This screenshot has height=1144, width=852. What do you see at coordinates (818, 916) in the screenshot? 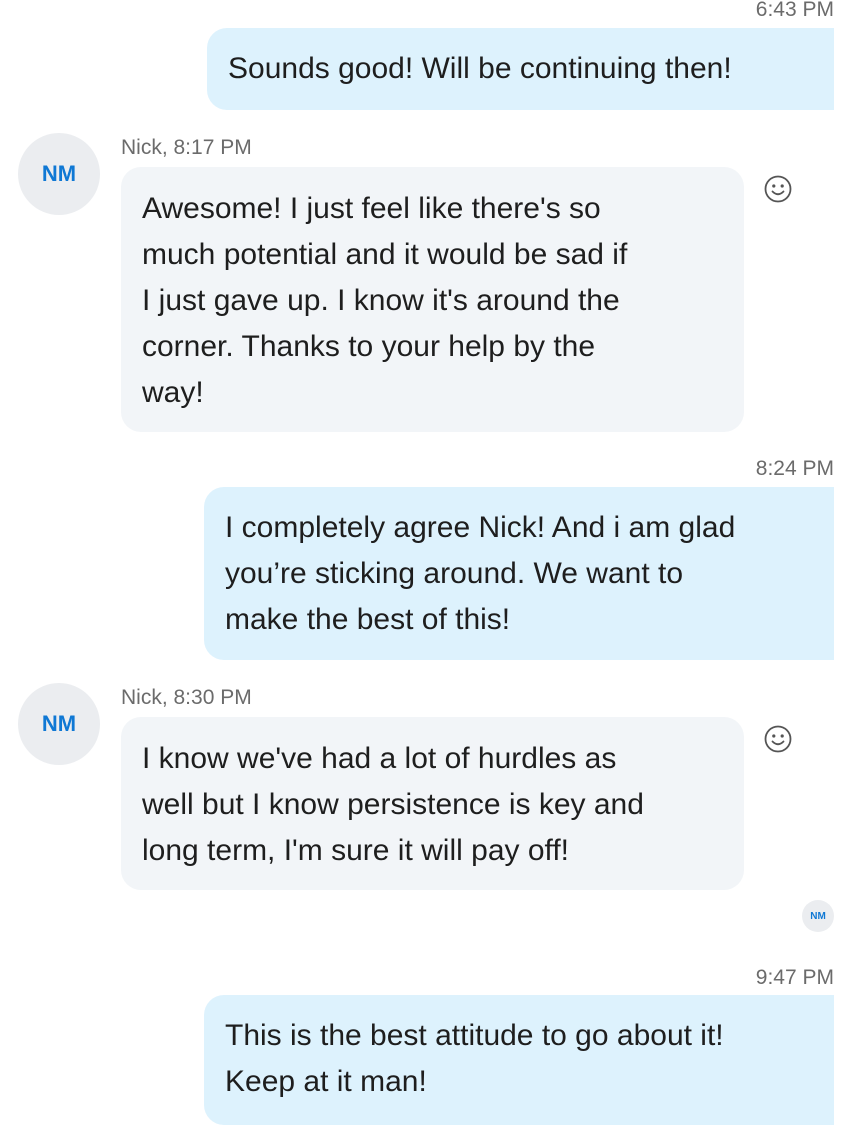
I see `read-receipt-avatar: NM` at bounding box center [818, 916].